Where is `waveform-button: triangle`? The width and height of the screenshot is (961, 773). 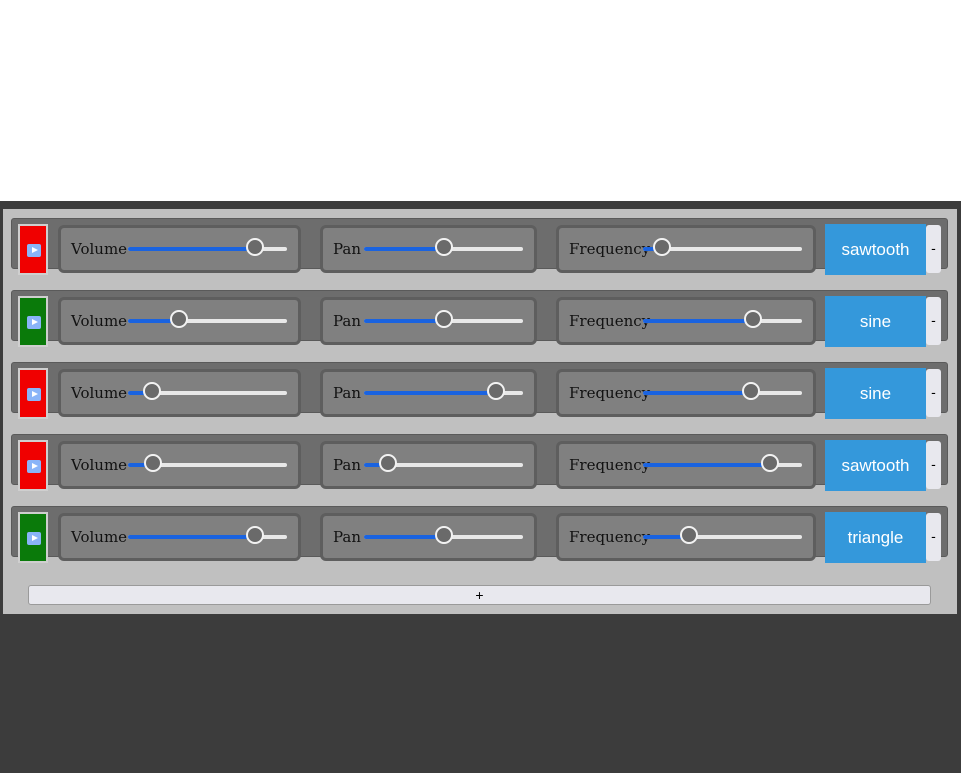 waveform-button: triangle is located at coordinates (875, 537).